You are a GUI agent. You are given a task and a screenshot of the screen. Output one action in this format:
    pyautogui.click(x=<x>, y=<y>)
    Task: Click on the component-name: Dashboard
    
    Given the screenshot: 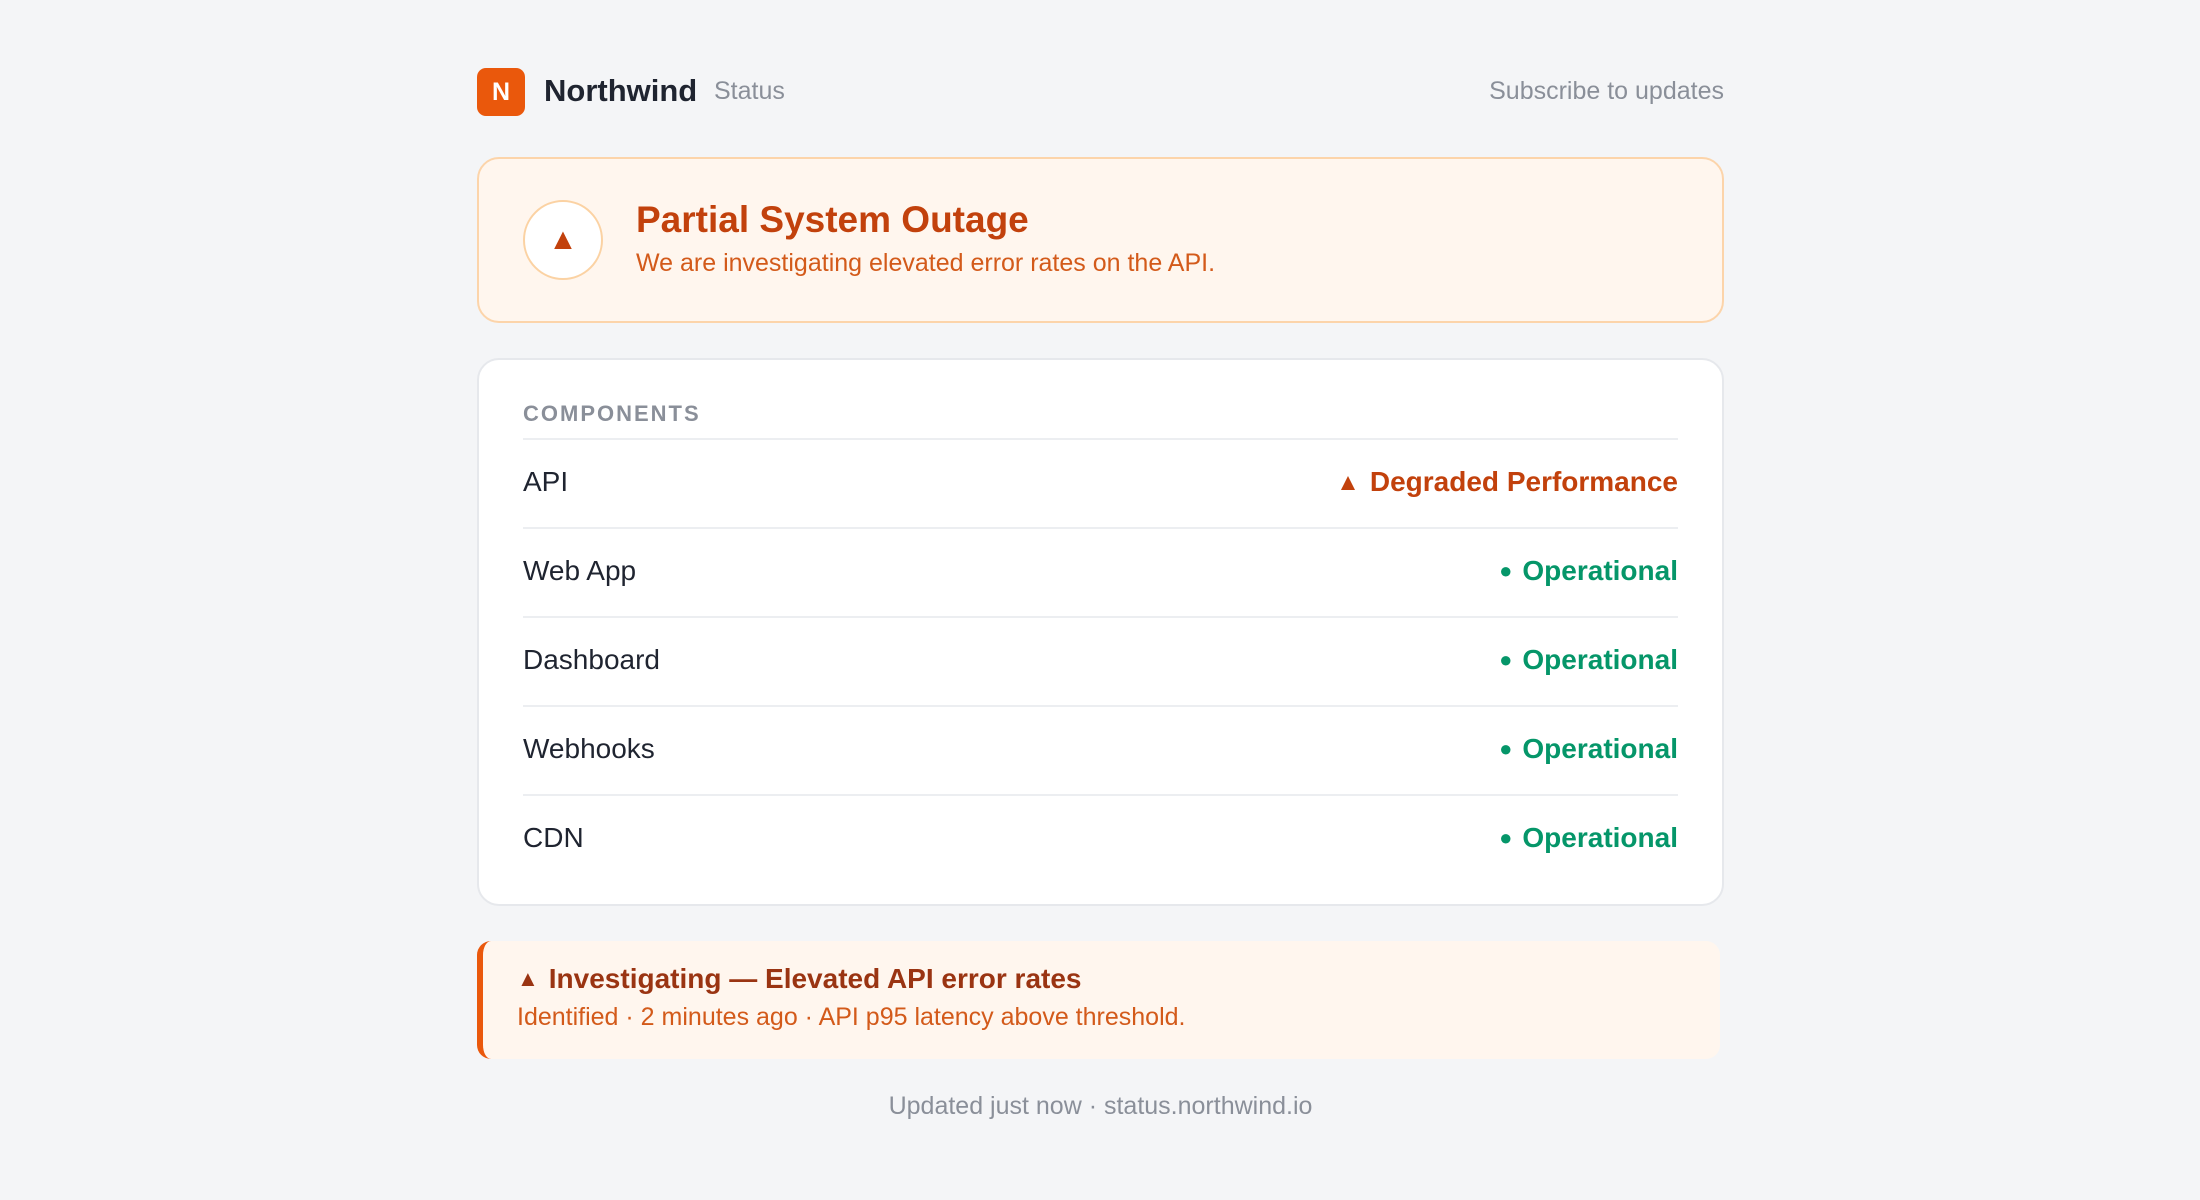 What is the action you would take?
    pyautogui.click(x=591, y=659)
    